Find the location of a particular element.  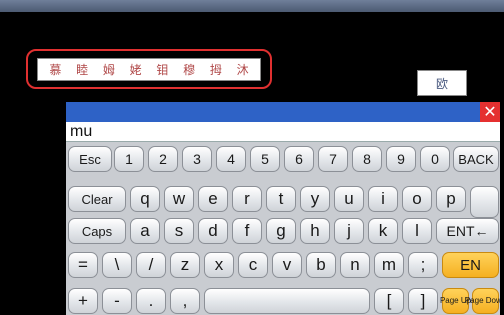

key-g: g is located at coordinates (281, 231).